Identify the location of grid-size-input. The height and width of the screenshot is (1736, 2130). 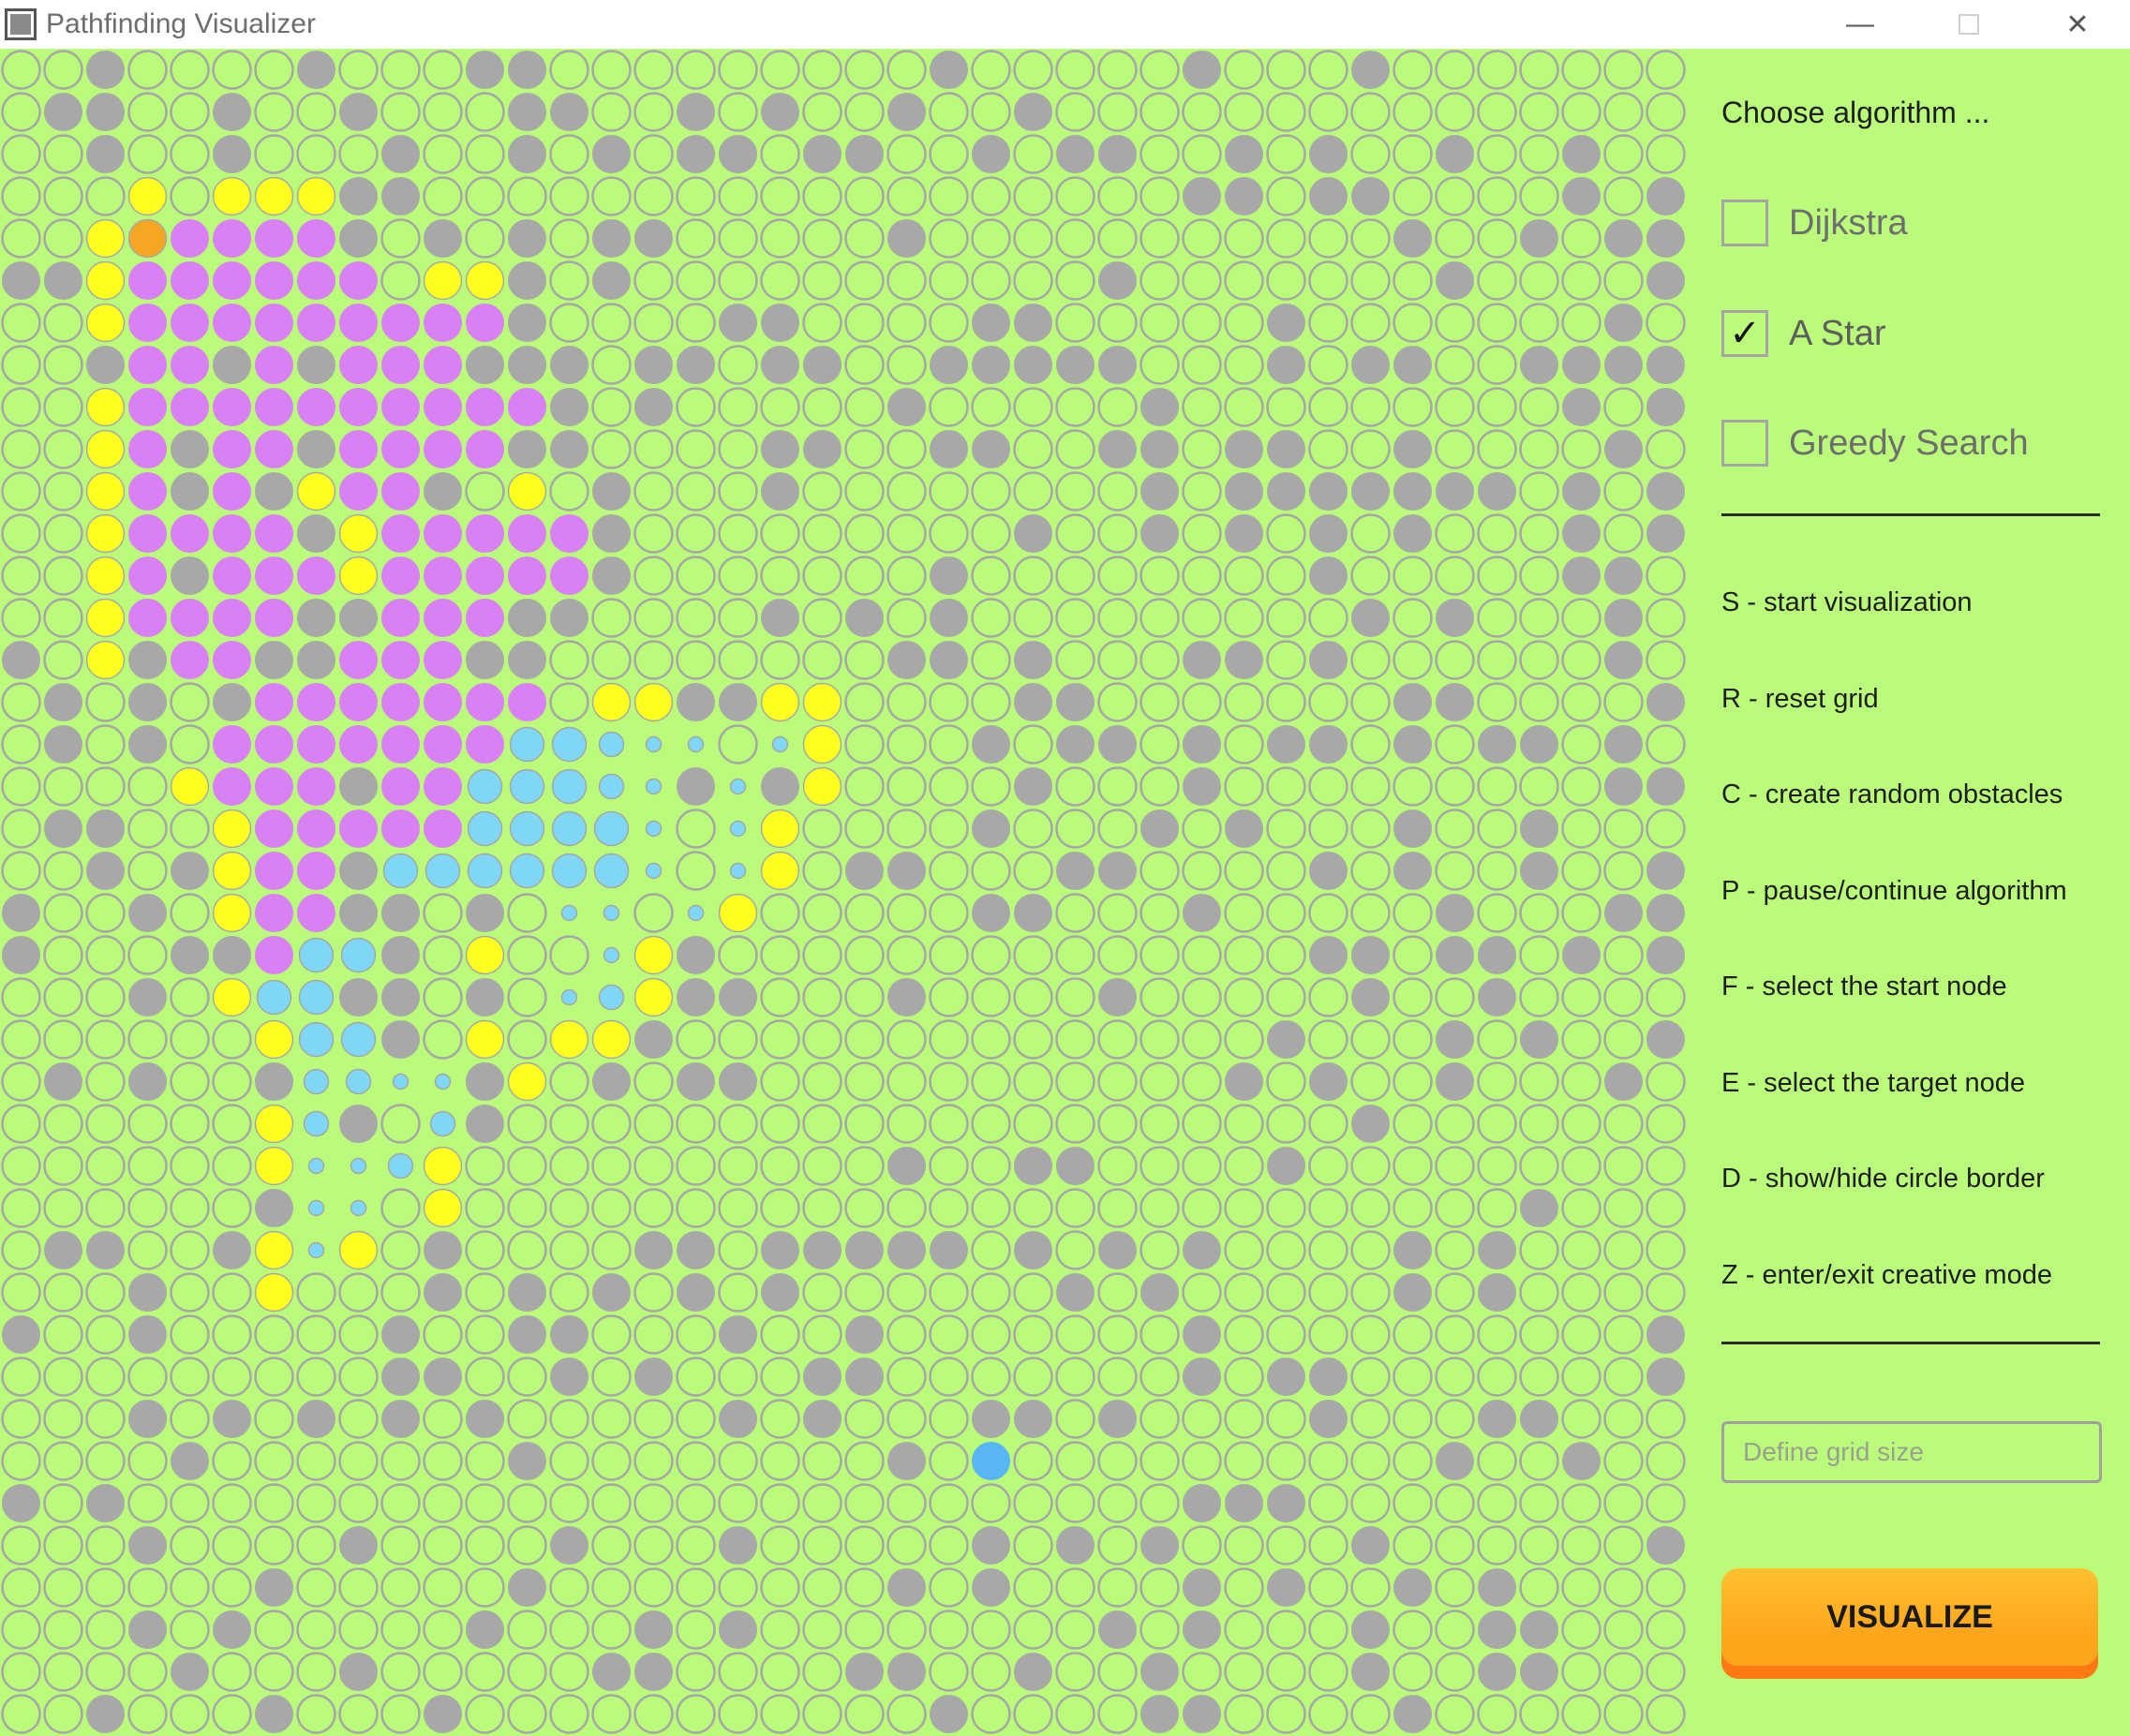
(1912, 1452).